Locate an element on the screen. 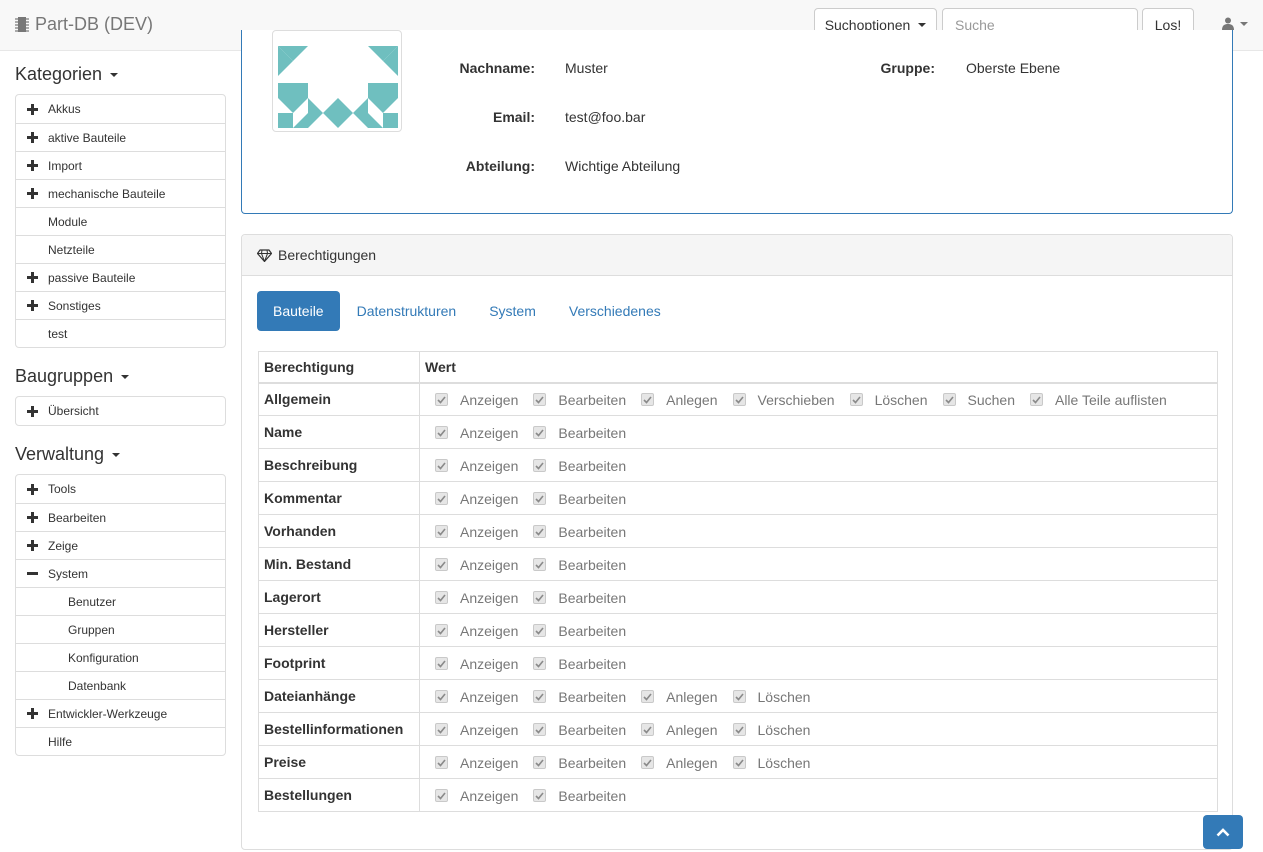  tree-item-übersicht: Übersicht is located at coordinates (120, 411).